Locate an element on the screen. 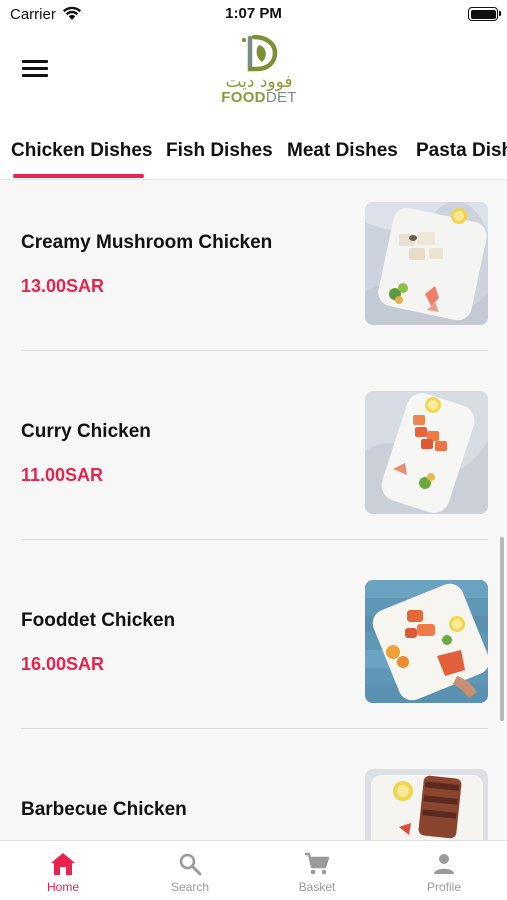  battery-icon is located at coordinates (484, 14).